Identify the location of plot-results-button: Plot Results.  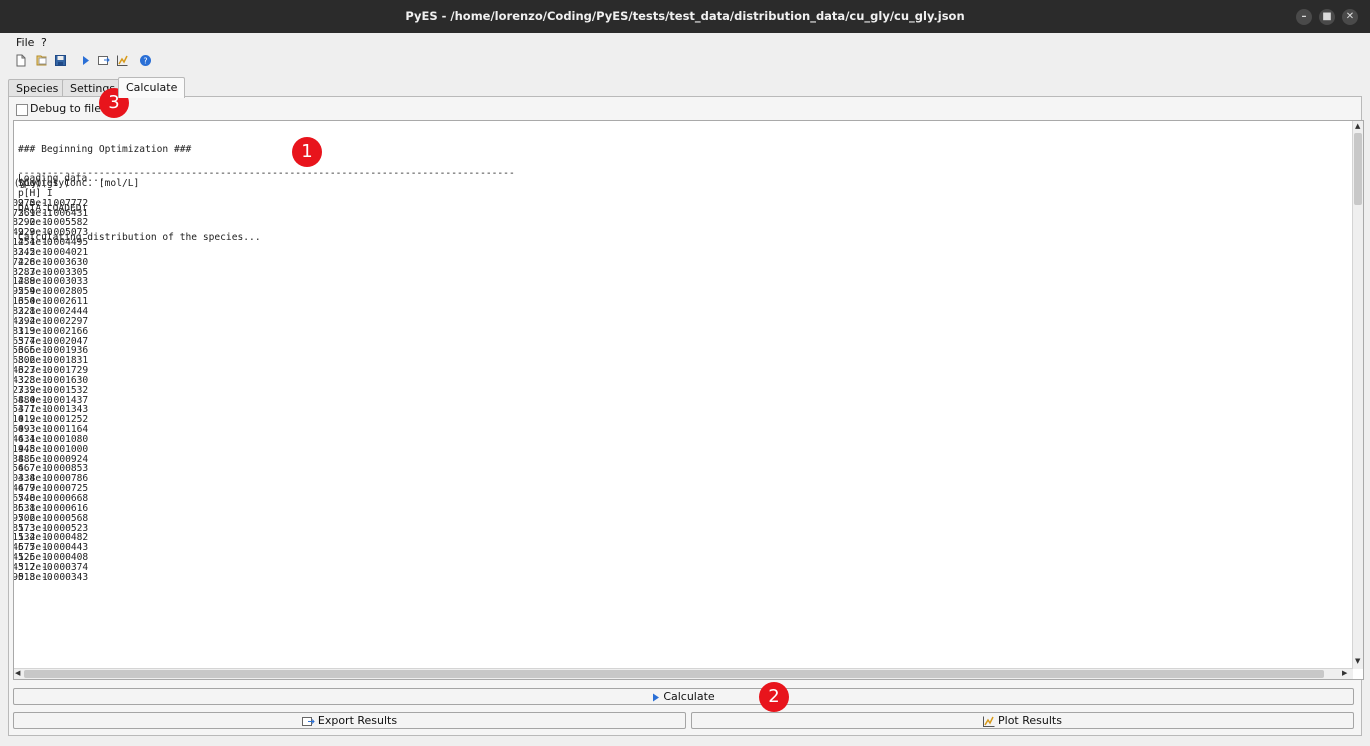
(1022, 720).